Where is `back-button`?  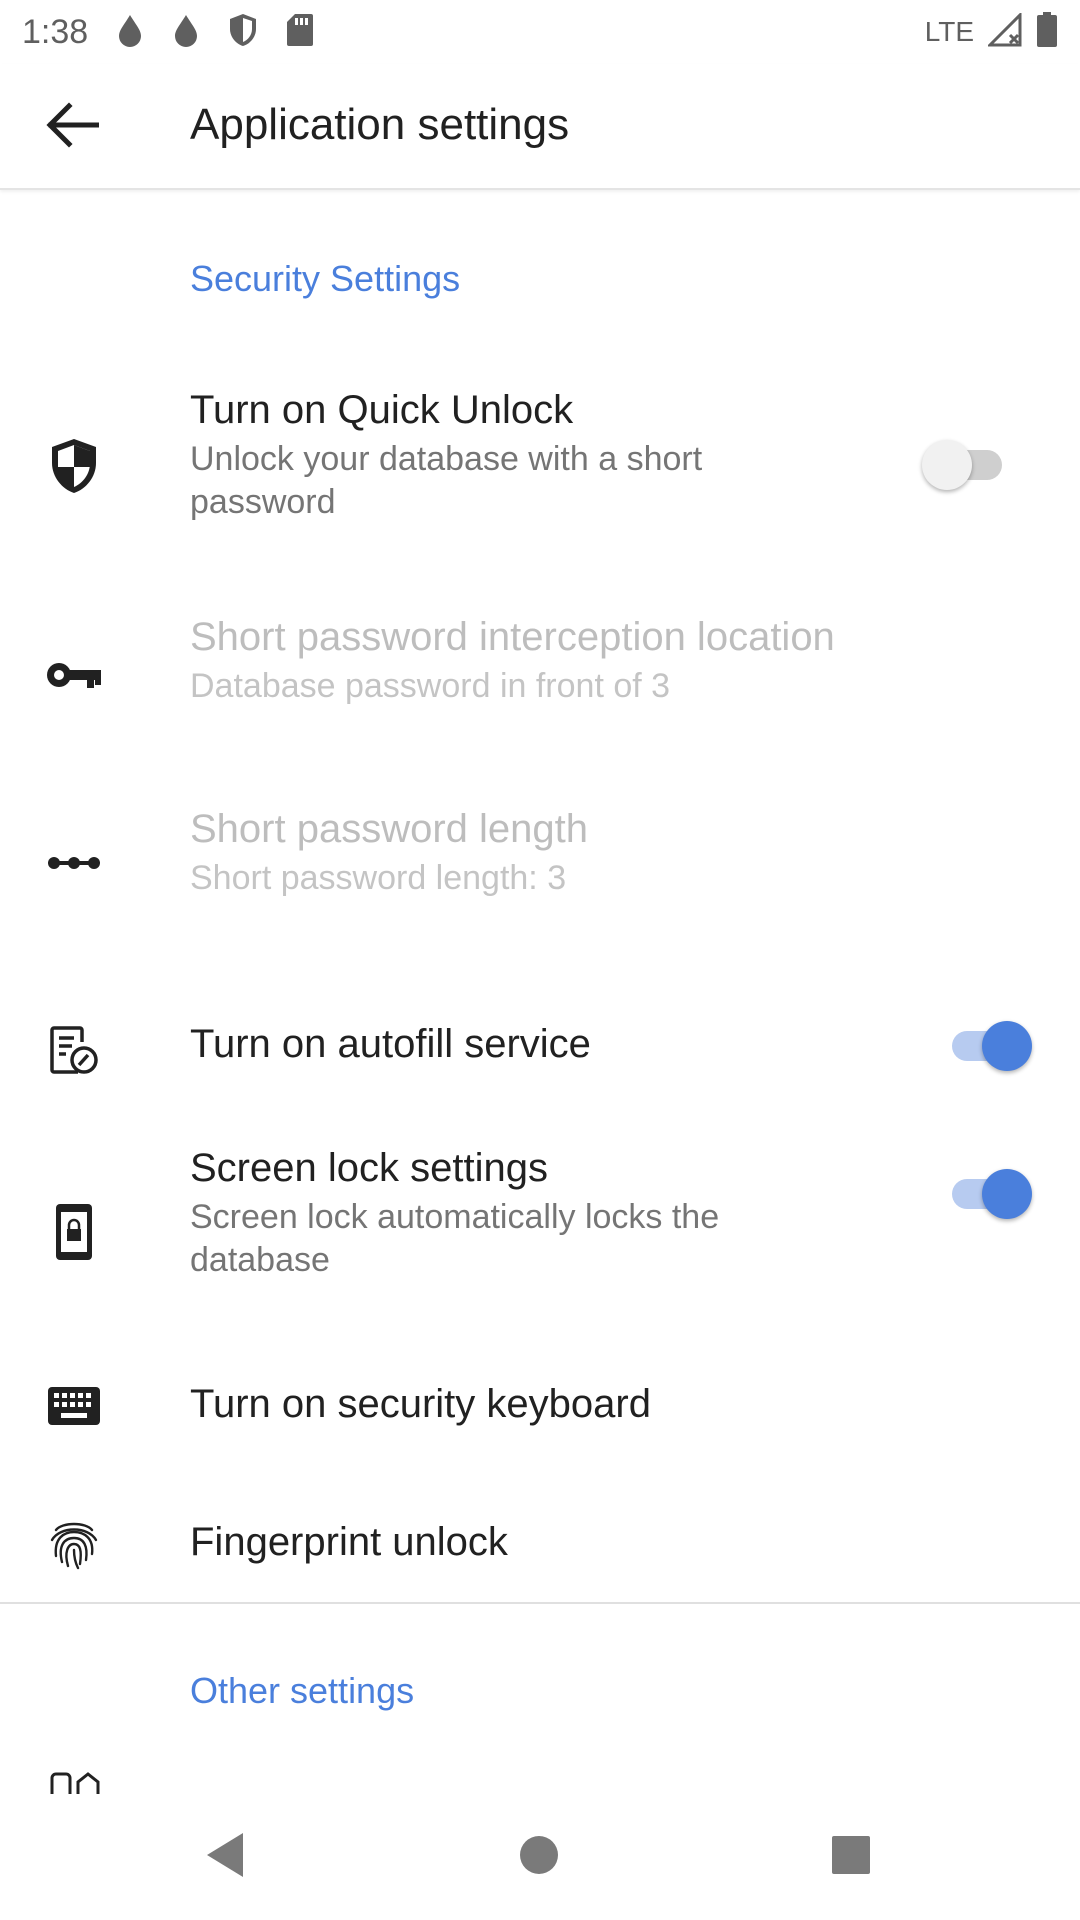 back-button is located at coordinates (72, 127).